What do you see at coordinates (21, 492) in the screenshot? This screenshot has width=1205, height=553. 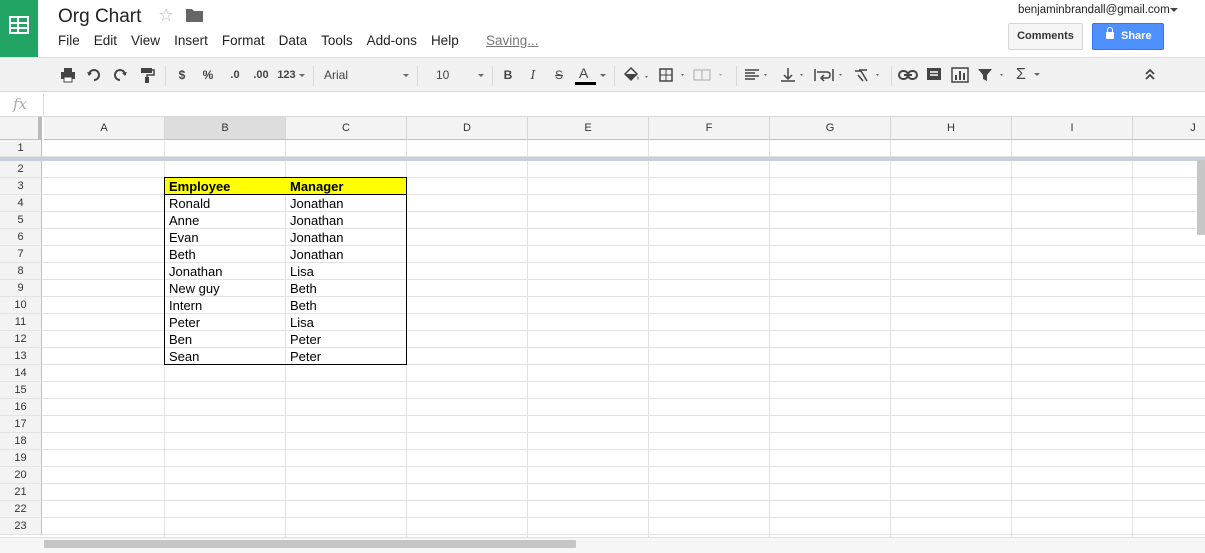 I see `row-header-21: 21` at bounding box center [21, 492].